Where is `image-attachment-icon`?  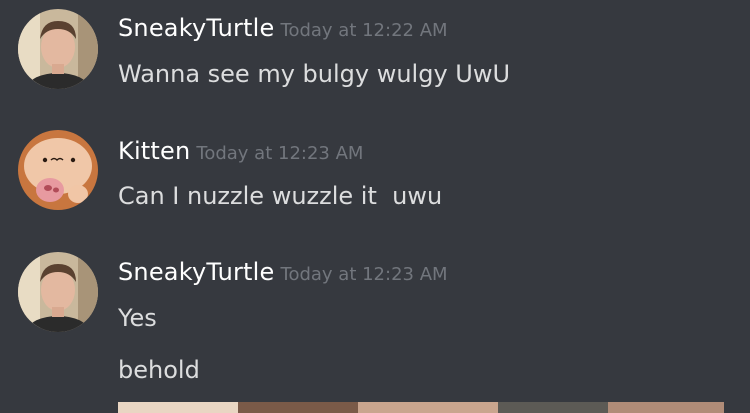 image-attachment-icon is located at coordinates (421, 407).